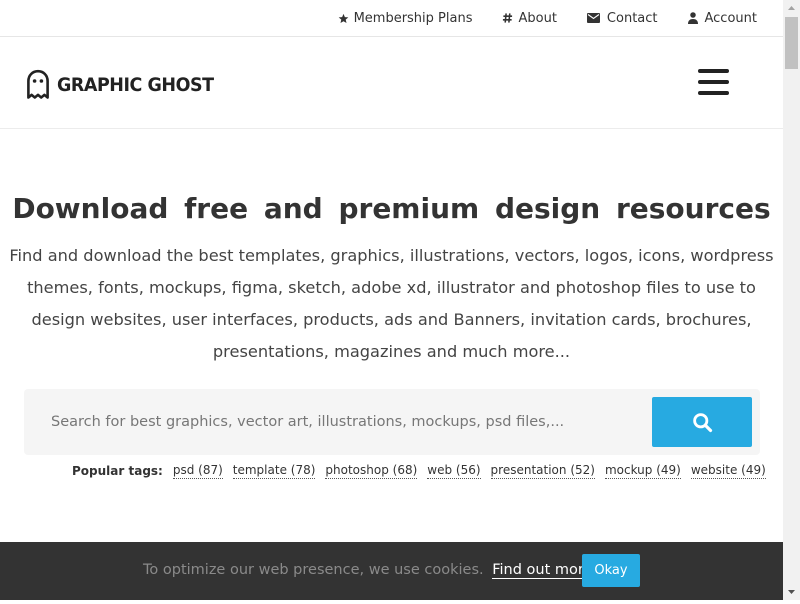  What do you see at coordinates (611, 570) in the screenshot?
I see `cookie-okay-button: Okay` at bounding box center [611, 570].